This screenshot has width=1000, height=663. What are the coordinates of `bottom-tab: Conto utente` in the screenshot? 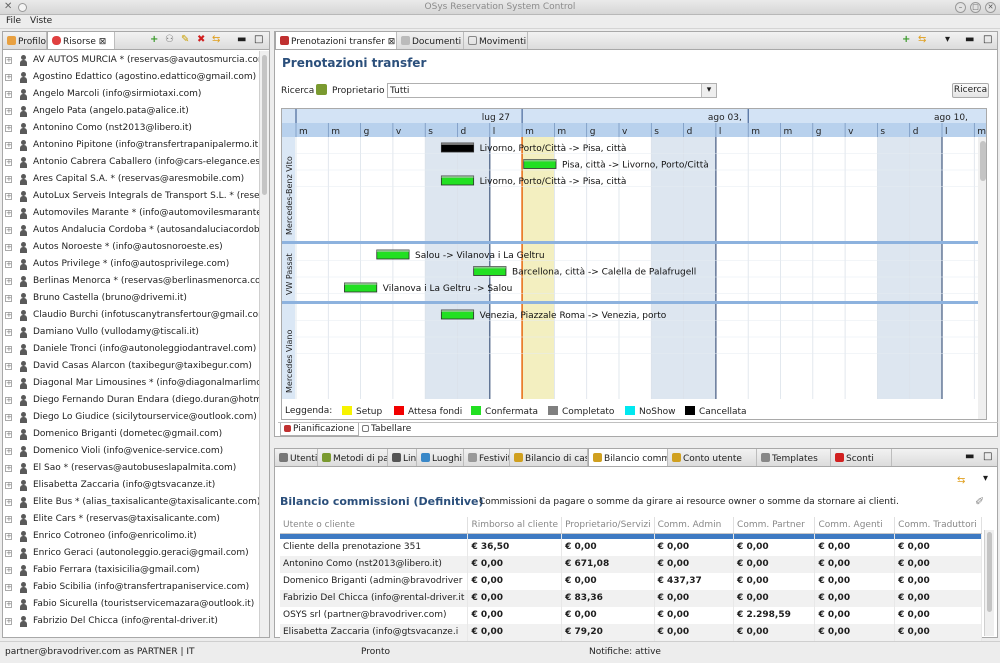 It's located at (712, 457).